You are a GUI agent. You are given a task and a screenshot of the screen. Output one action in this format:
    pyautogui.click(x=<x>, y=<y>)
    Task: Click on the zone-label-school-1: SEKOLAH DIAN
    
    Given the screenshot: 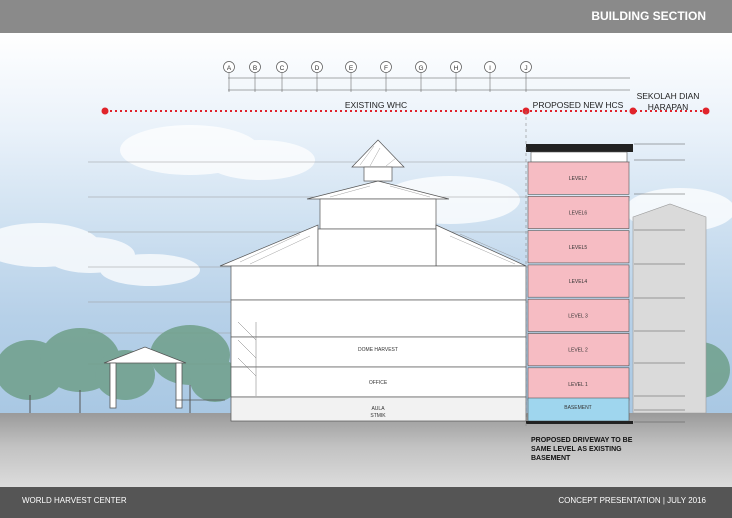 What is the action you would take?
    pyautogui.click(x=668, y=96)
    